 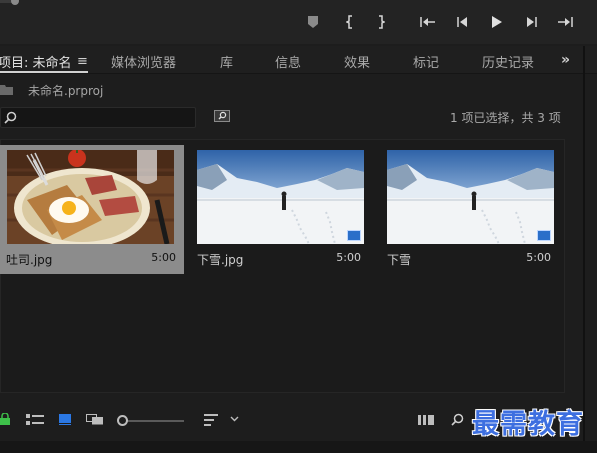 I want to click on step-forward-icon, so click(x=532, y=22).